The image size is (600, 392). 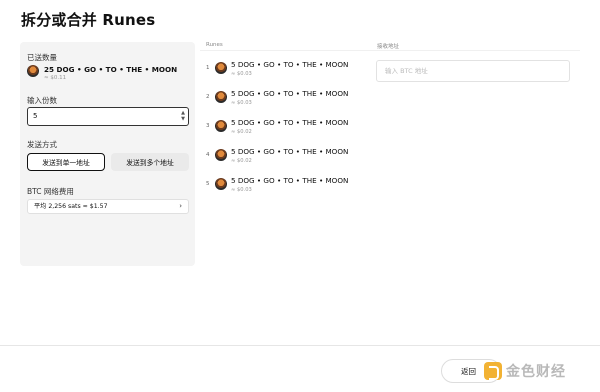 What do you see at coordinates (536, 372) in the screenshot?
I see `watermark-text: 金色财经` at bounding box center [536, 372].